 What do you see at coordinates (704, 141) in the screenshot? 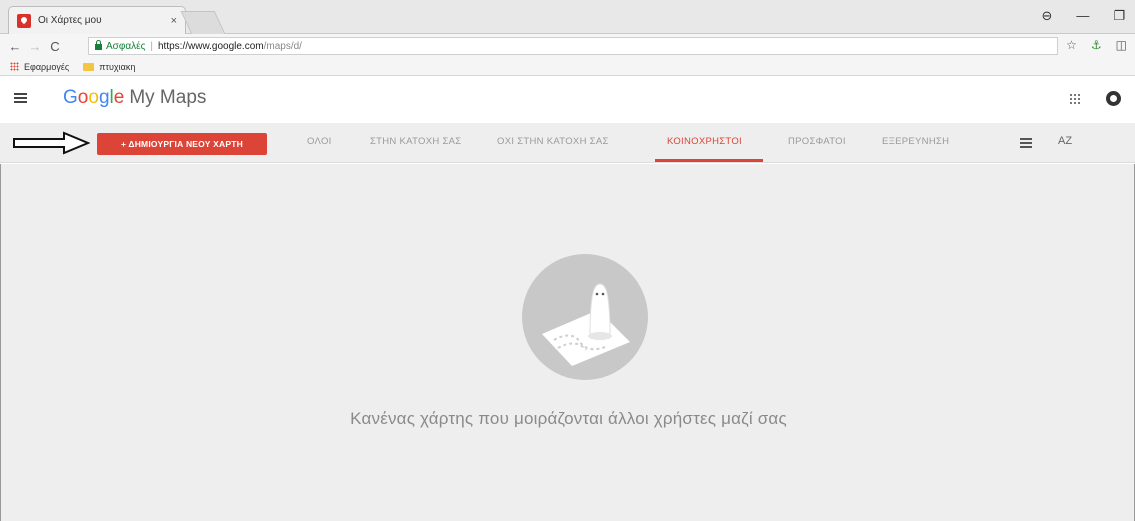
I see `tab-shared: ΚΟΙΝΟΧΡΗΣΤΟΙ` at bounding box center [704, 141].